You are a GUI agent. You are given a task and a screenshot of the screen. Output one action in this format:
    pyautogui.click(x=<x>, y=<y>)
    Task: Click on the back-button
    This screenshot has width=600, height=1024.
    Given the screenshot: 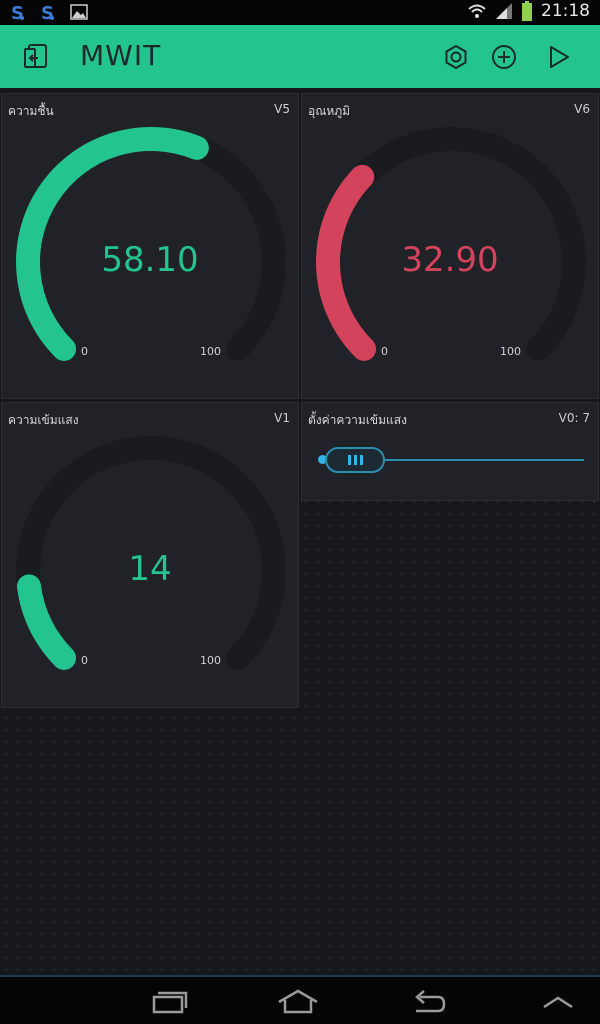 What is the action you would take?
    pyautogui.click(x=428, y=1001)
    